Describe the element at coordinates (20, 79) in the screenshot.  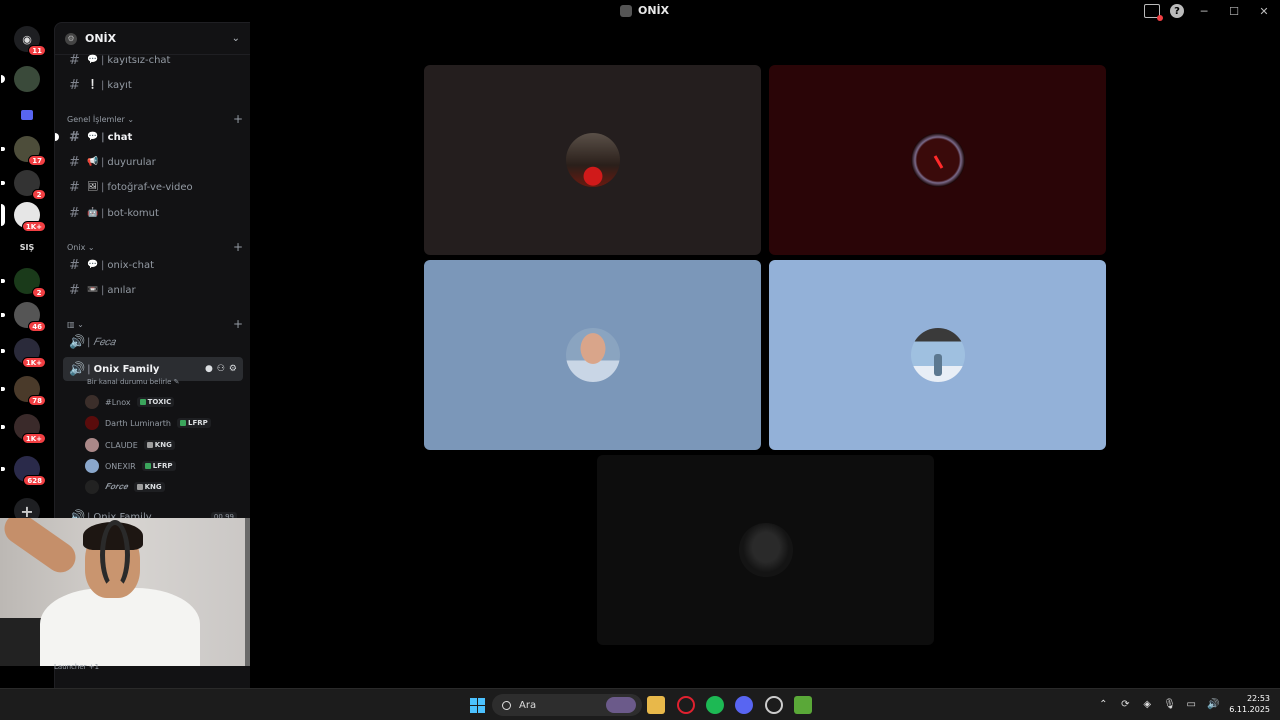
I see `server-icon` at that location.